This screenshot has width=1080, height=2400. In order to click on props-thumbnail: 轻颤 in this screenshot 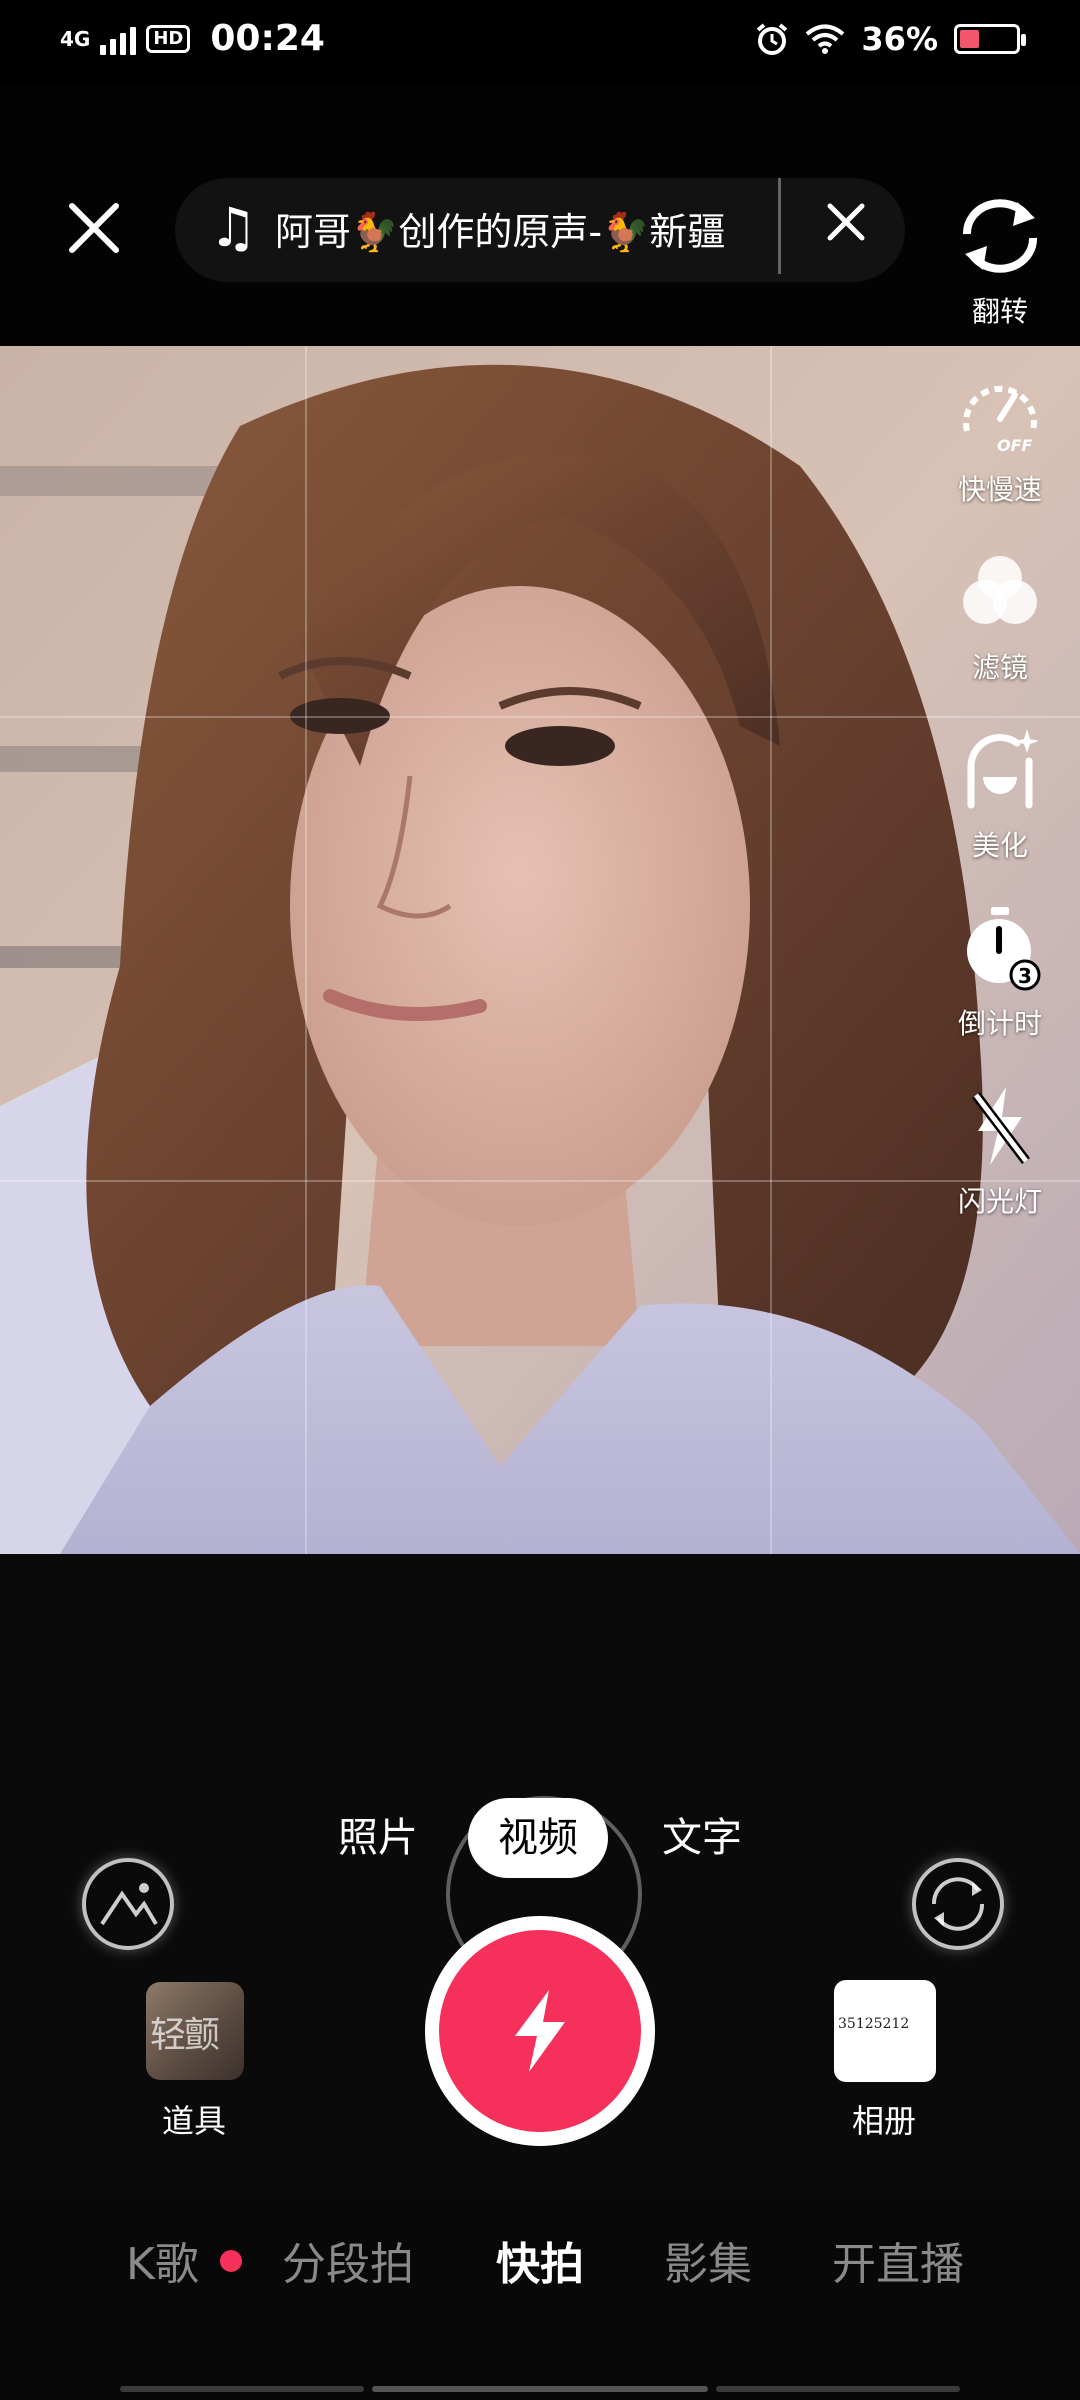, I will do `click(195, 2031)`.